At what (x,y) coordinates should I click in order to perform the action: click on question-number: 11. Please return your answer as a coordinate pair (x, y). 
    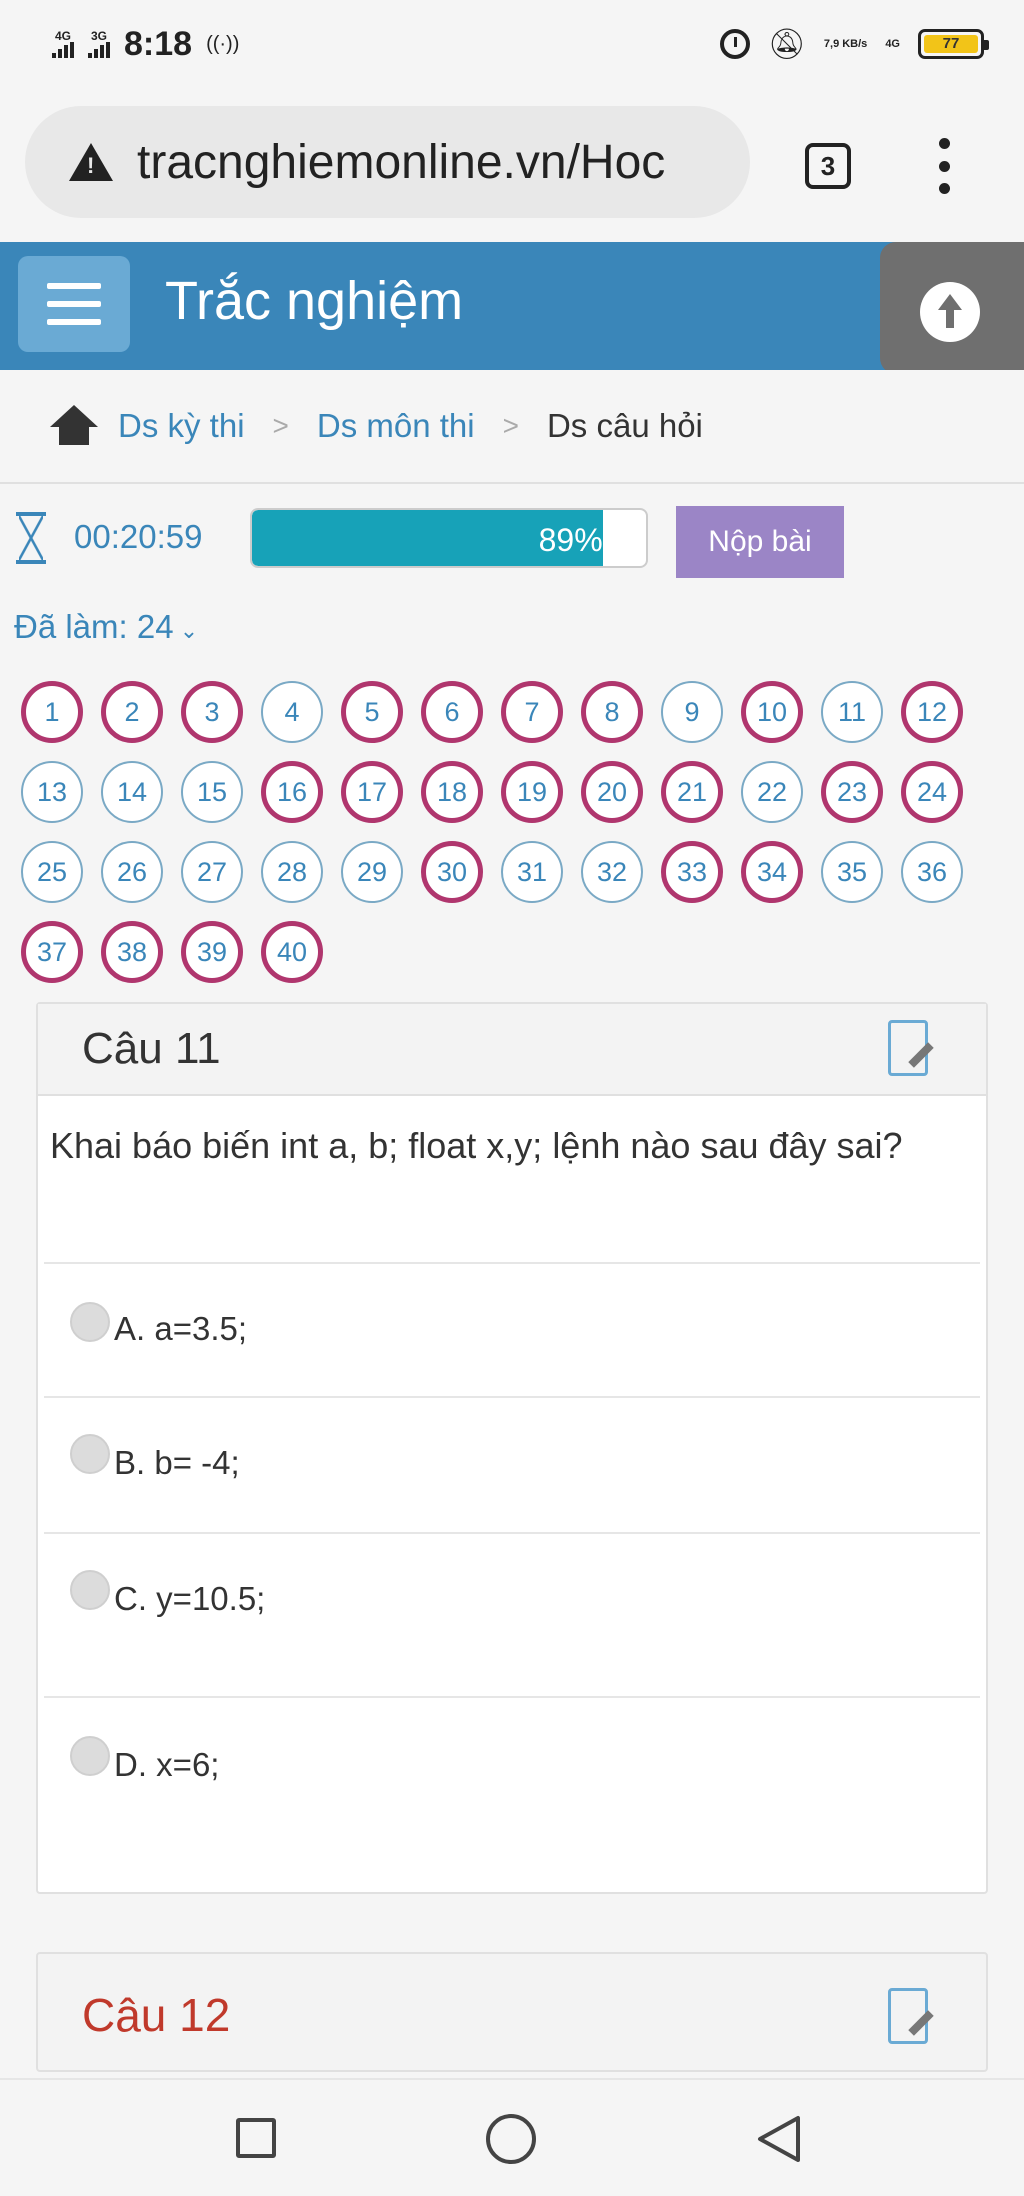
    Looking at the image, I should click on (852, 712).